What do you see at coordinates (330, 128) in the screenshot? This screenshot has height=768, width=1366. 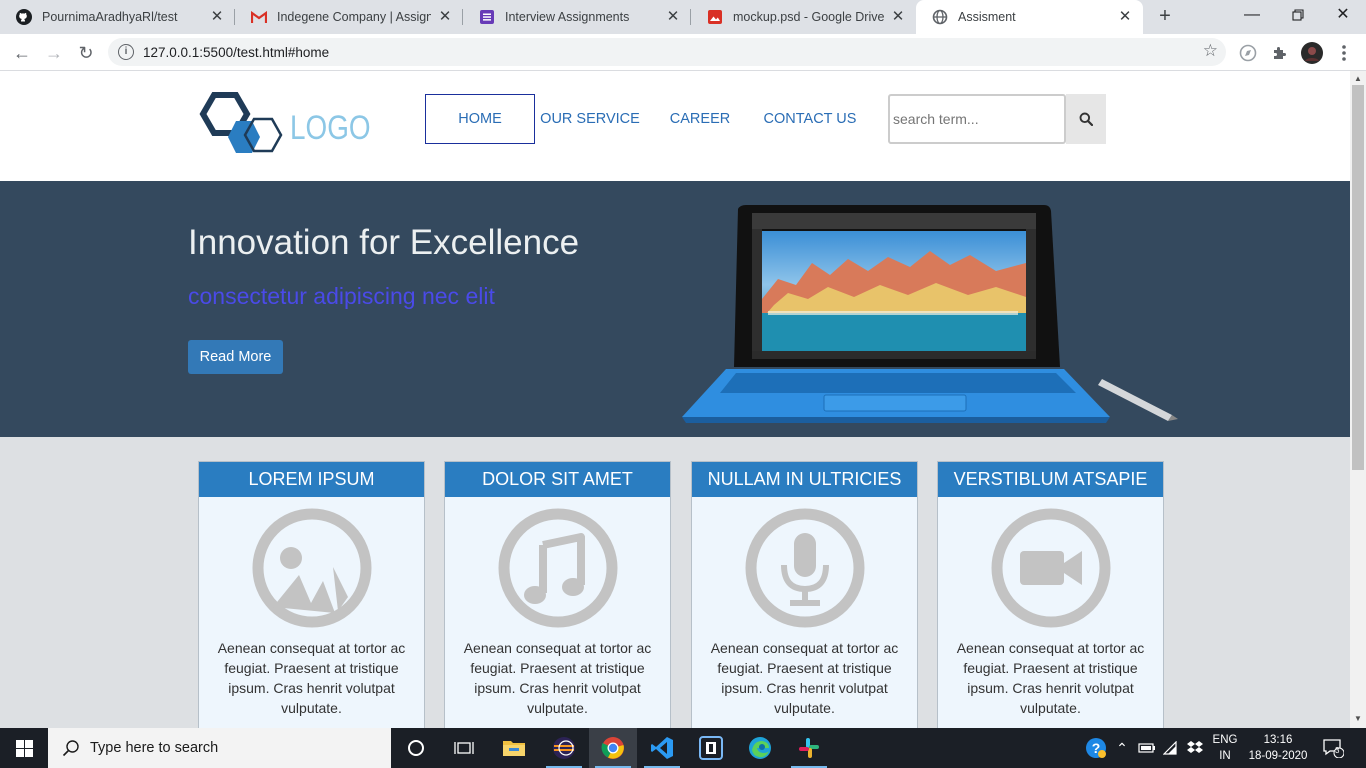 I see `logo-text: LOGO` at bounding box center [330, 128].